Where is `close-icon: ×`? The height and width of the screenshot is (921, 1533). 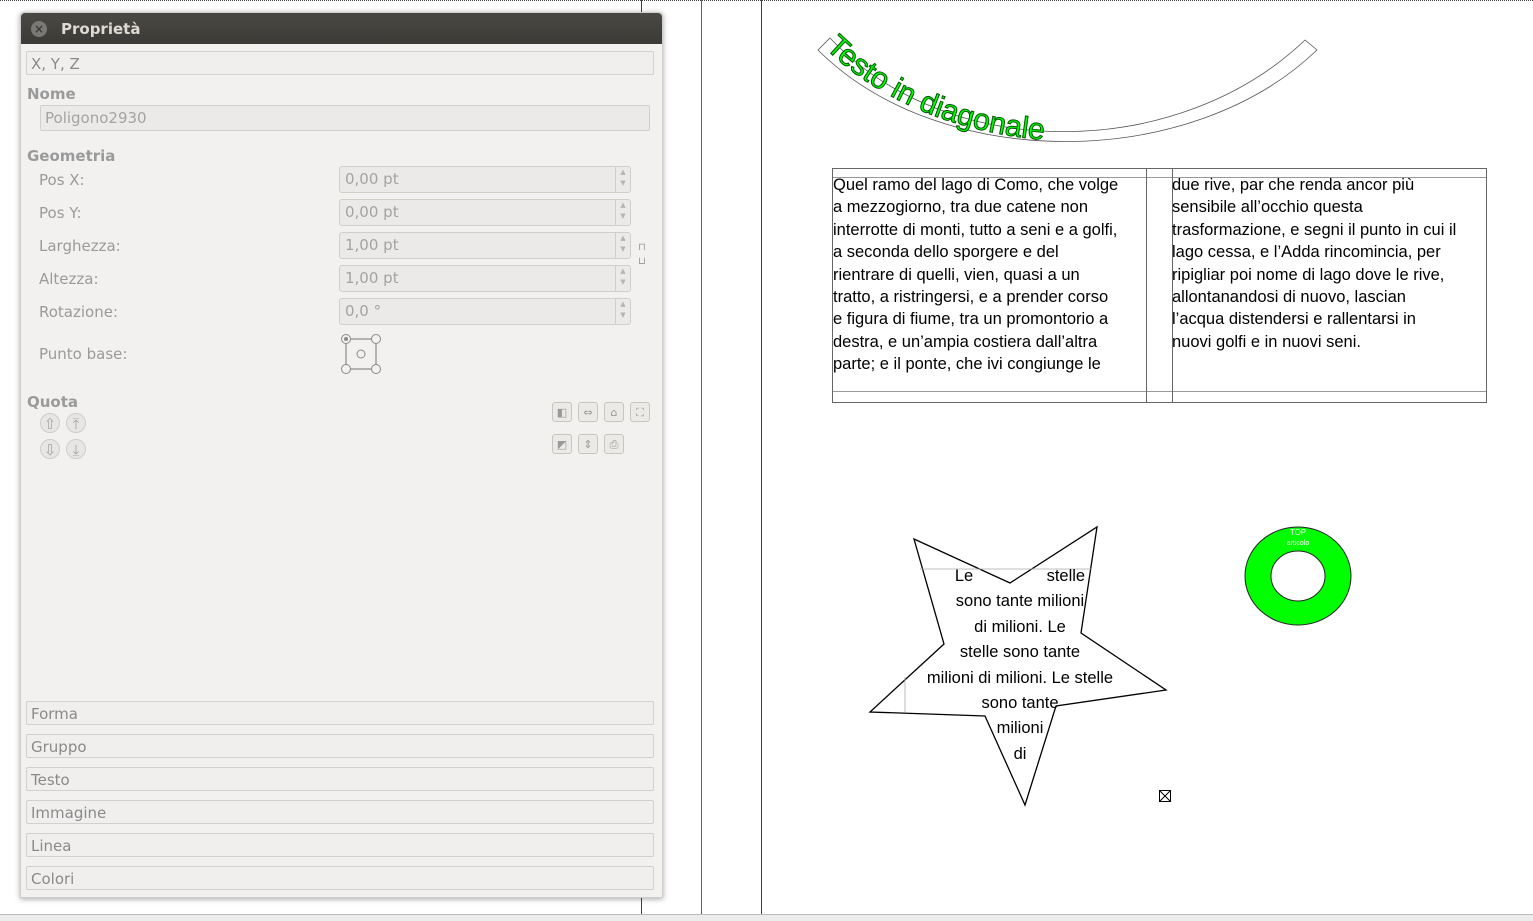
close-icon: × is located at coordinates (39, 29).